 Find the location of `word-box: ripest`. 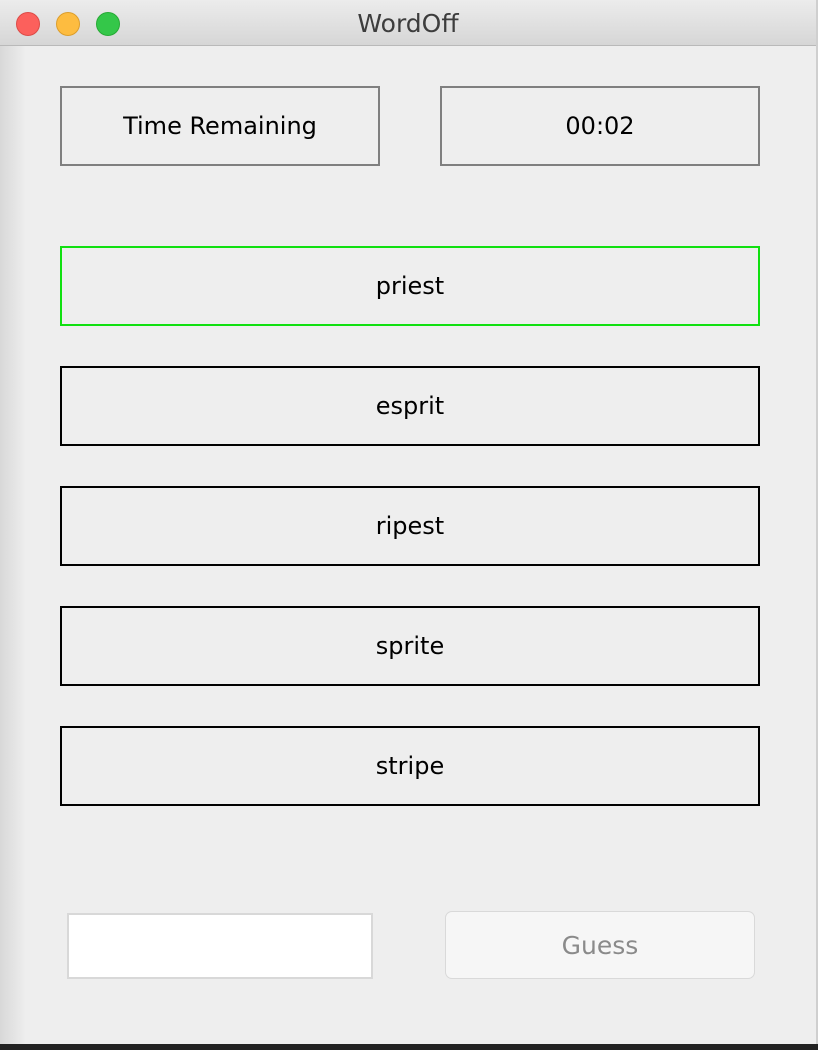

word-box: ripest is located at coordinates (410, 526).